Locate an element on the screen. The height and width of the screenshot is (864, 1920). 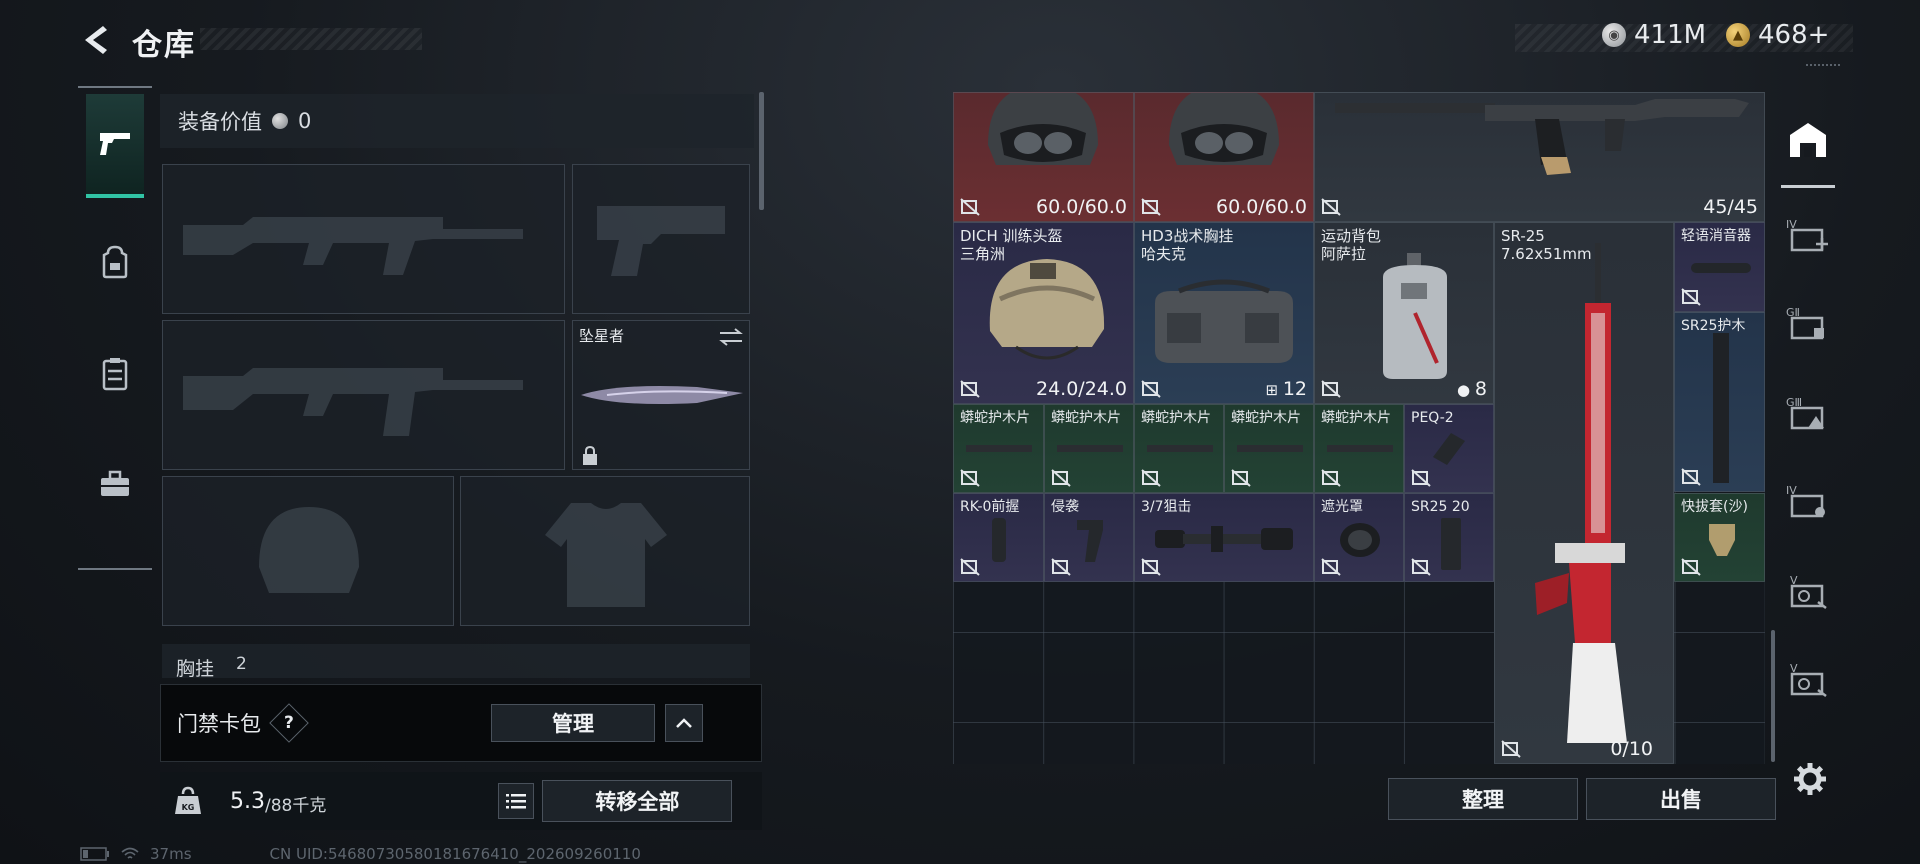
list-view-button is located at coordinates (516, 801).